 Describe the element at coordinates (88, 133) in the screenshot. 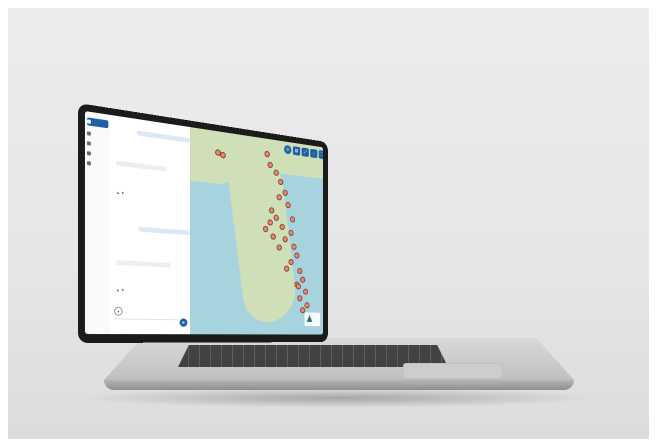

I see `history-icon` at that location.